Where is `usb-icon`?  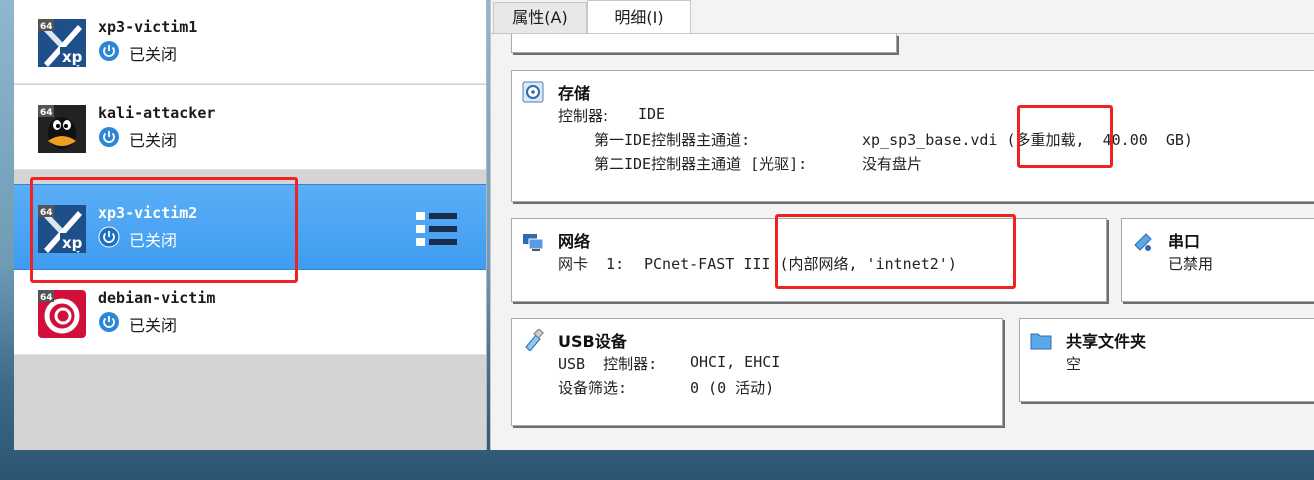
usb-icon is located at coordinates (534, 340).